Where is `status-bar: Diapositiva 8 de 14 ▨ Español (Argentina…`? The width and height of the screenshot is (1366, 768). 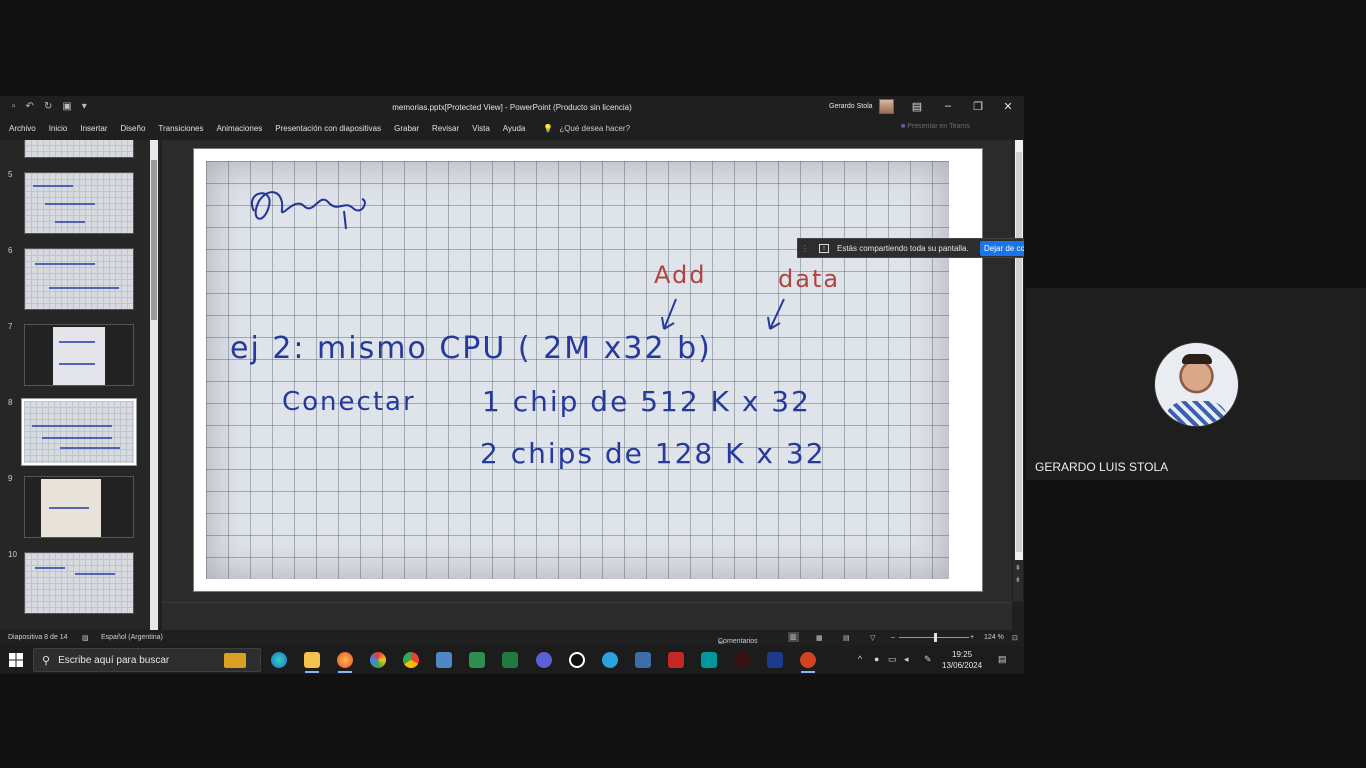 status-bar: Diapositiva 8 de 14 ▨ Español (Argentina… is located at coordinates (512, 638).